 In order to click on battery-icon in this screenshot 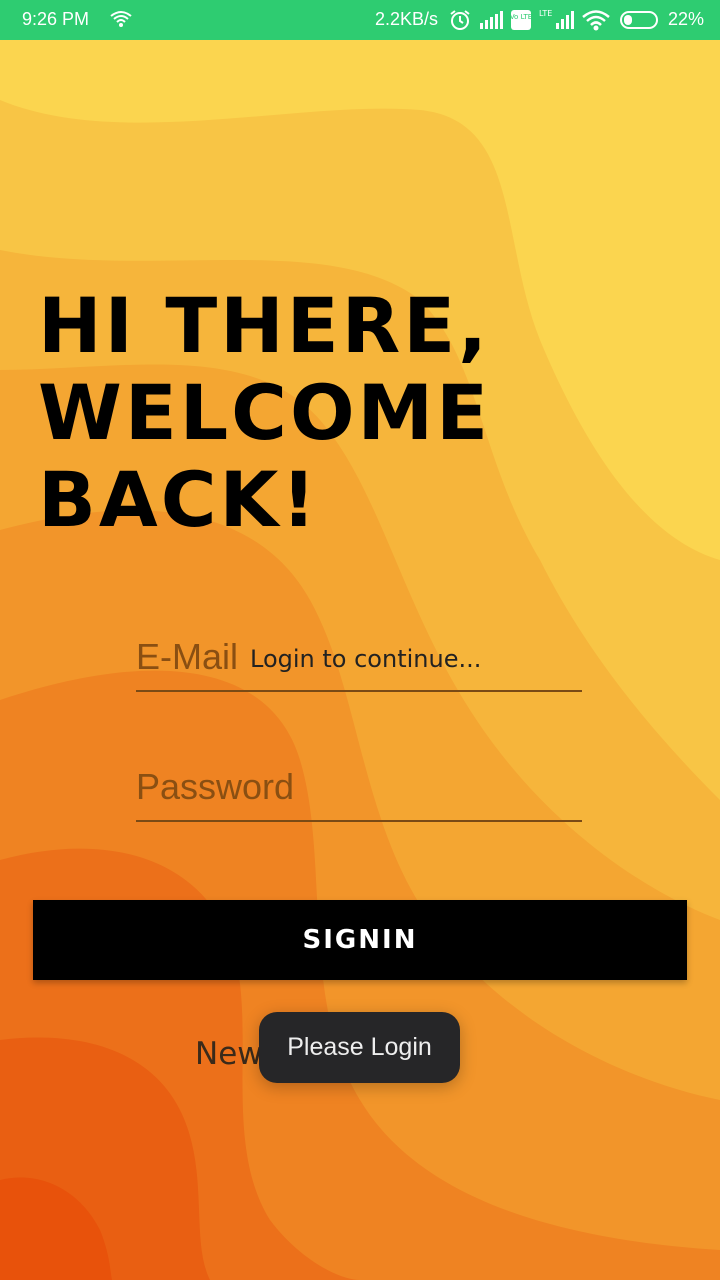, I will do `click(639, 20)`.